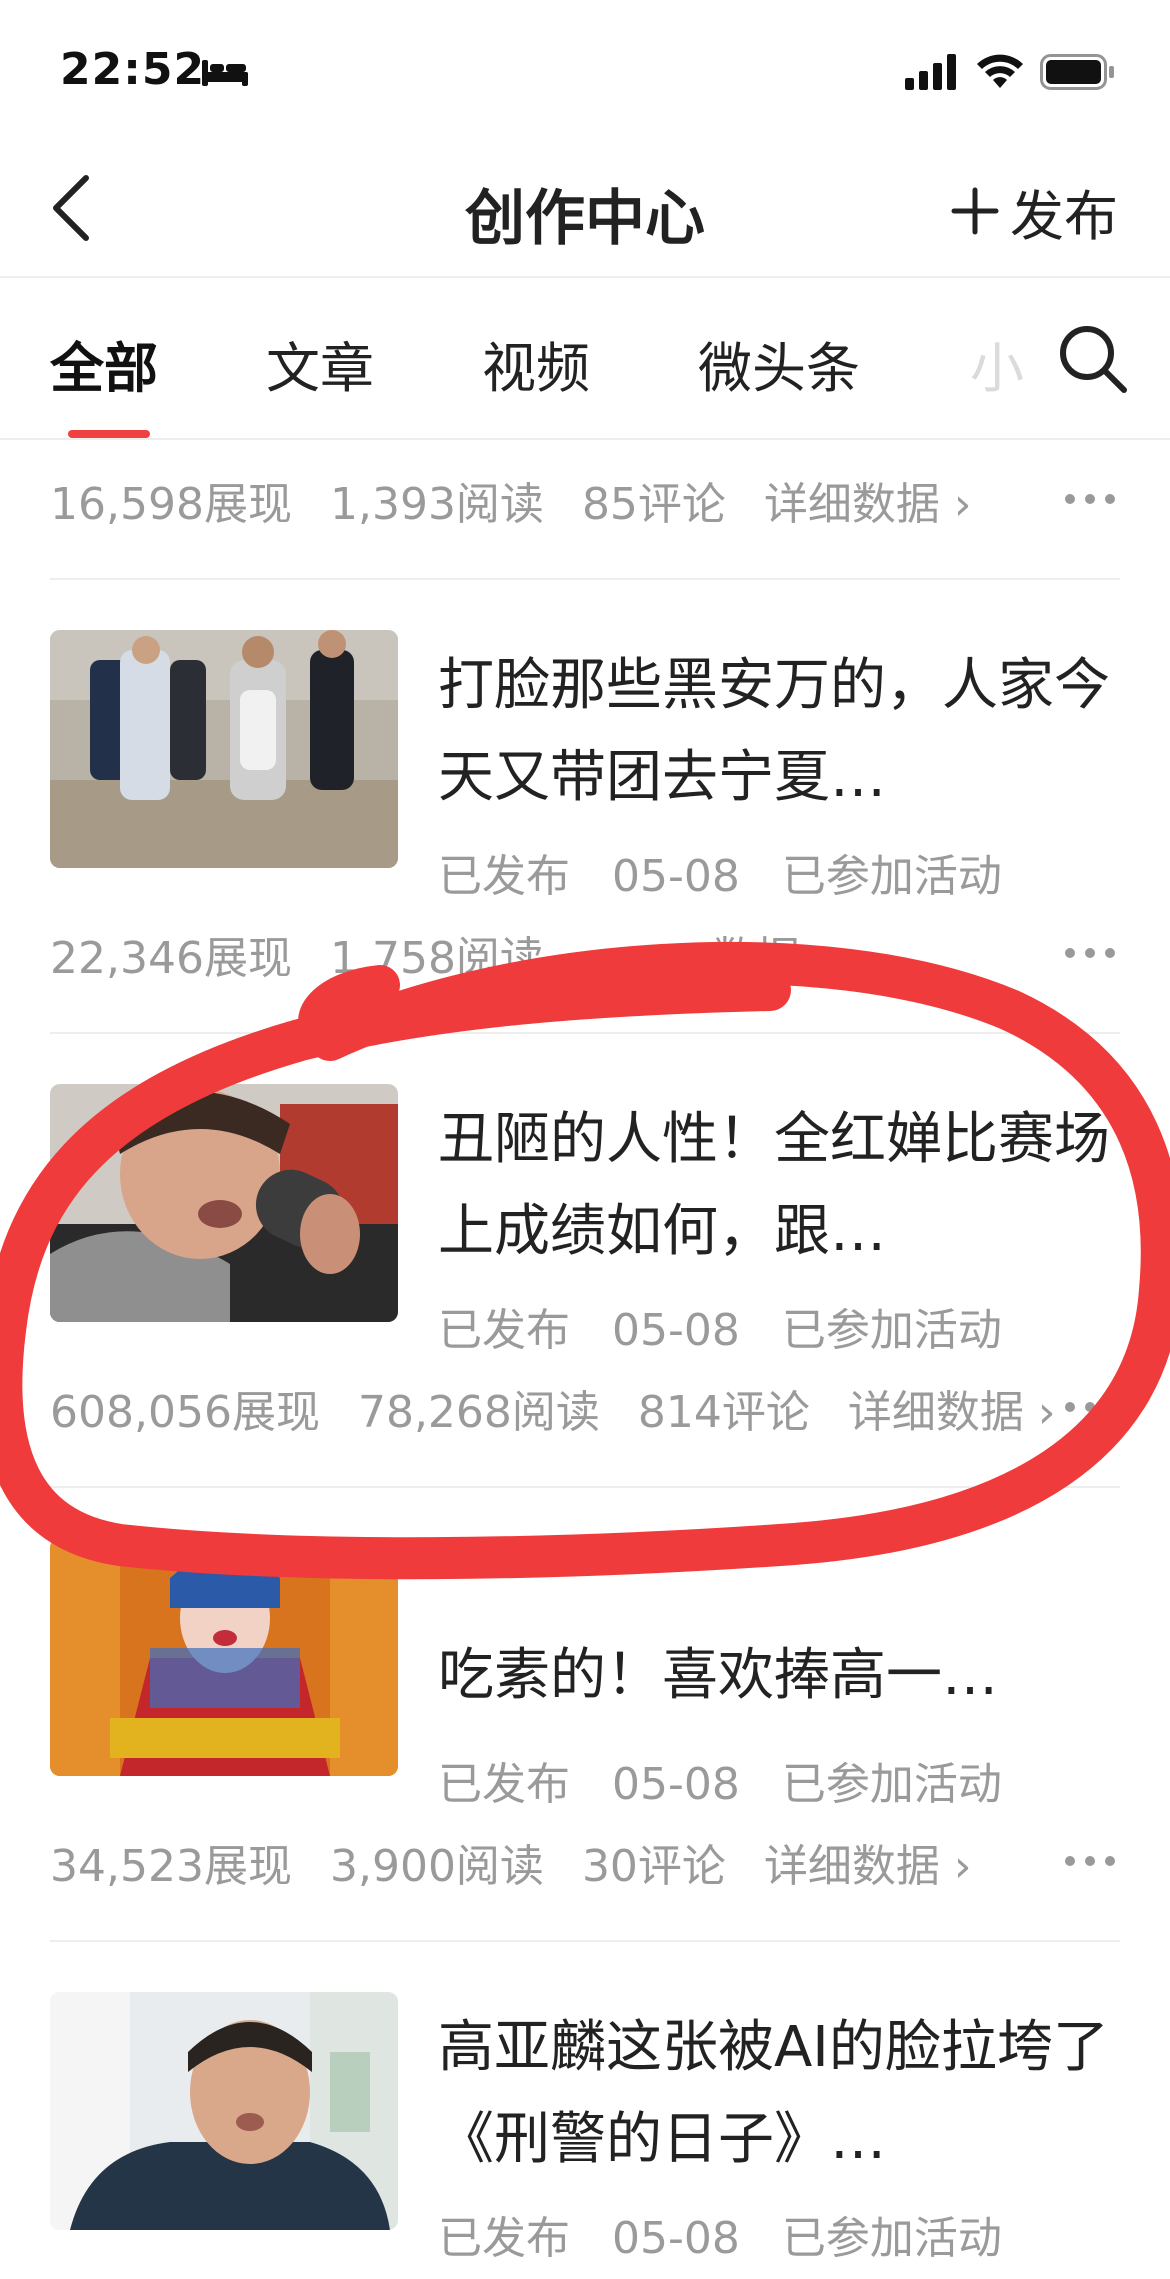 This screenshot has width=1170, height=2279. Describe the element at coordinates (224, 1203) in the screenshot. I see `photo-woman-microphone-icon` at that location.